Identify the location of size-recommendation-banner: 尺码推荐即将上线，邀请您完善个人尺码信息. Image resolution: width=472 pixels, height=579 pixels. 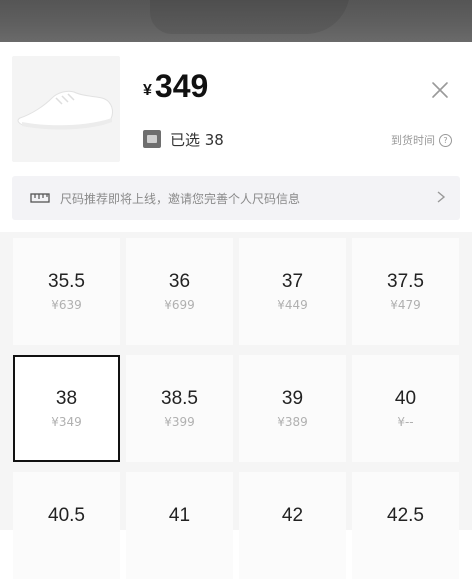
(236, 198).